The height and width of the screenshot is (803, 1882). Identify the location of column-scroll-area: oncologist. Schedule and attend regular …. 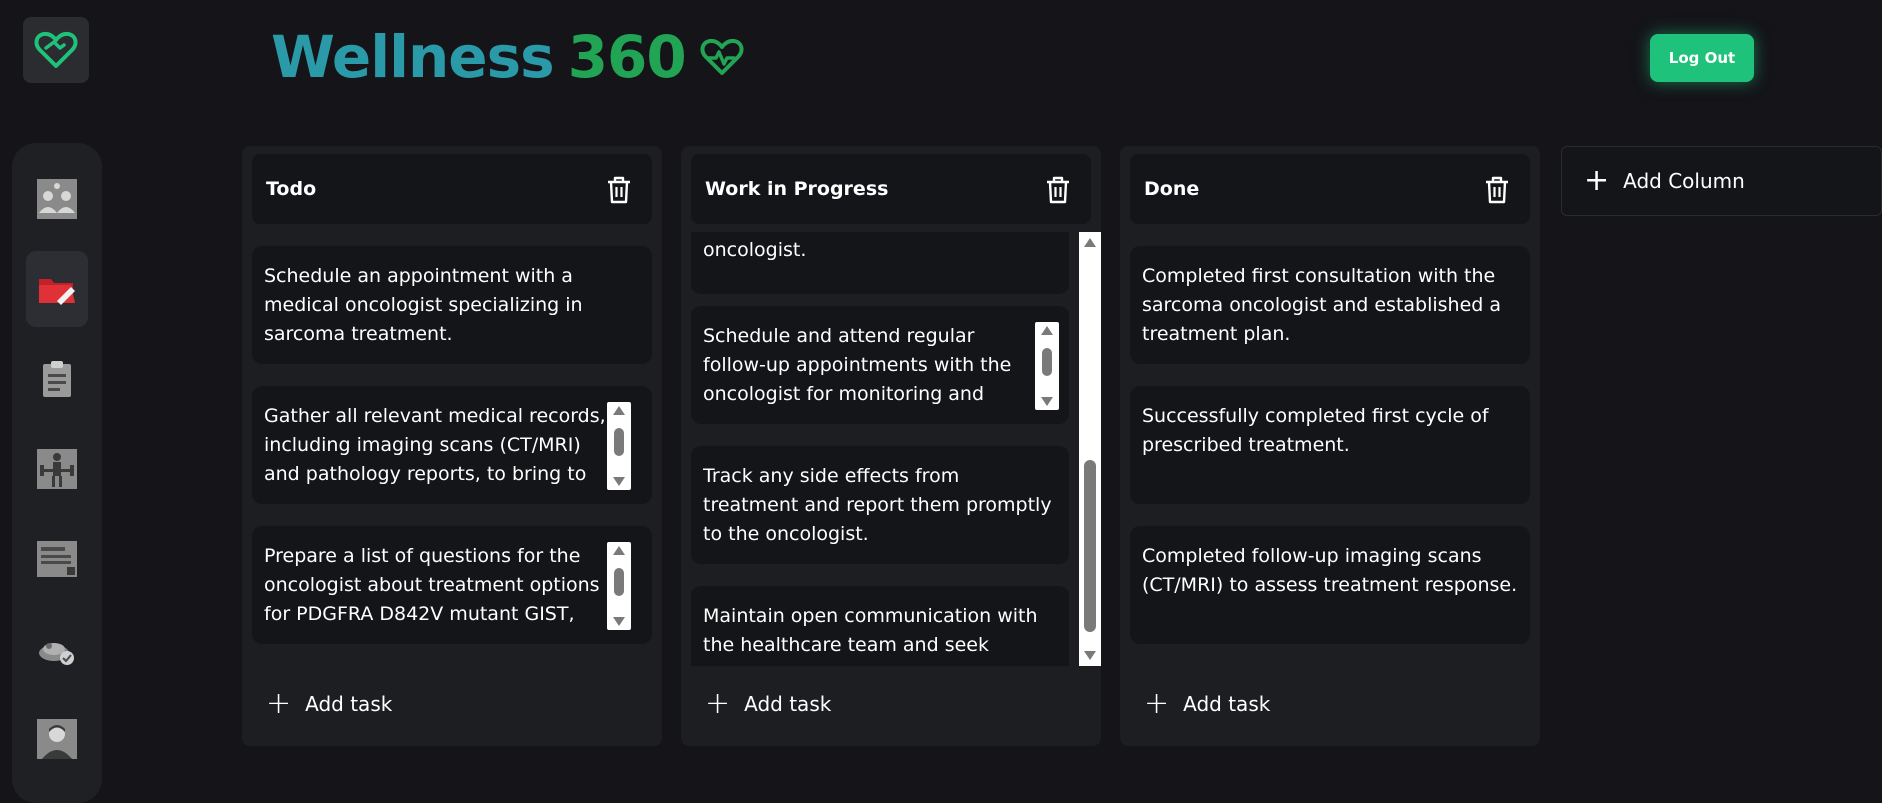
(891, 449).